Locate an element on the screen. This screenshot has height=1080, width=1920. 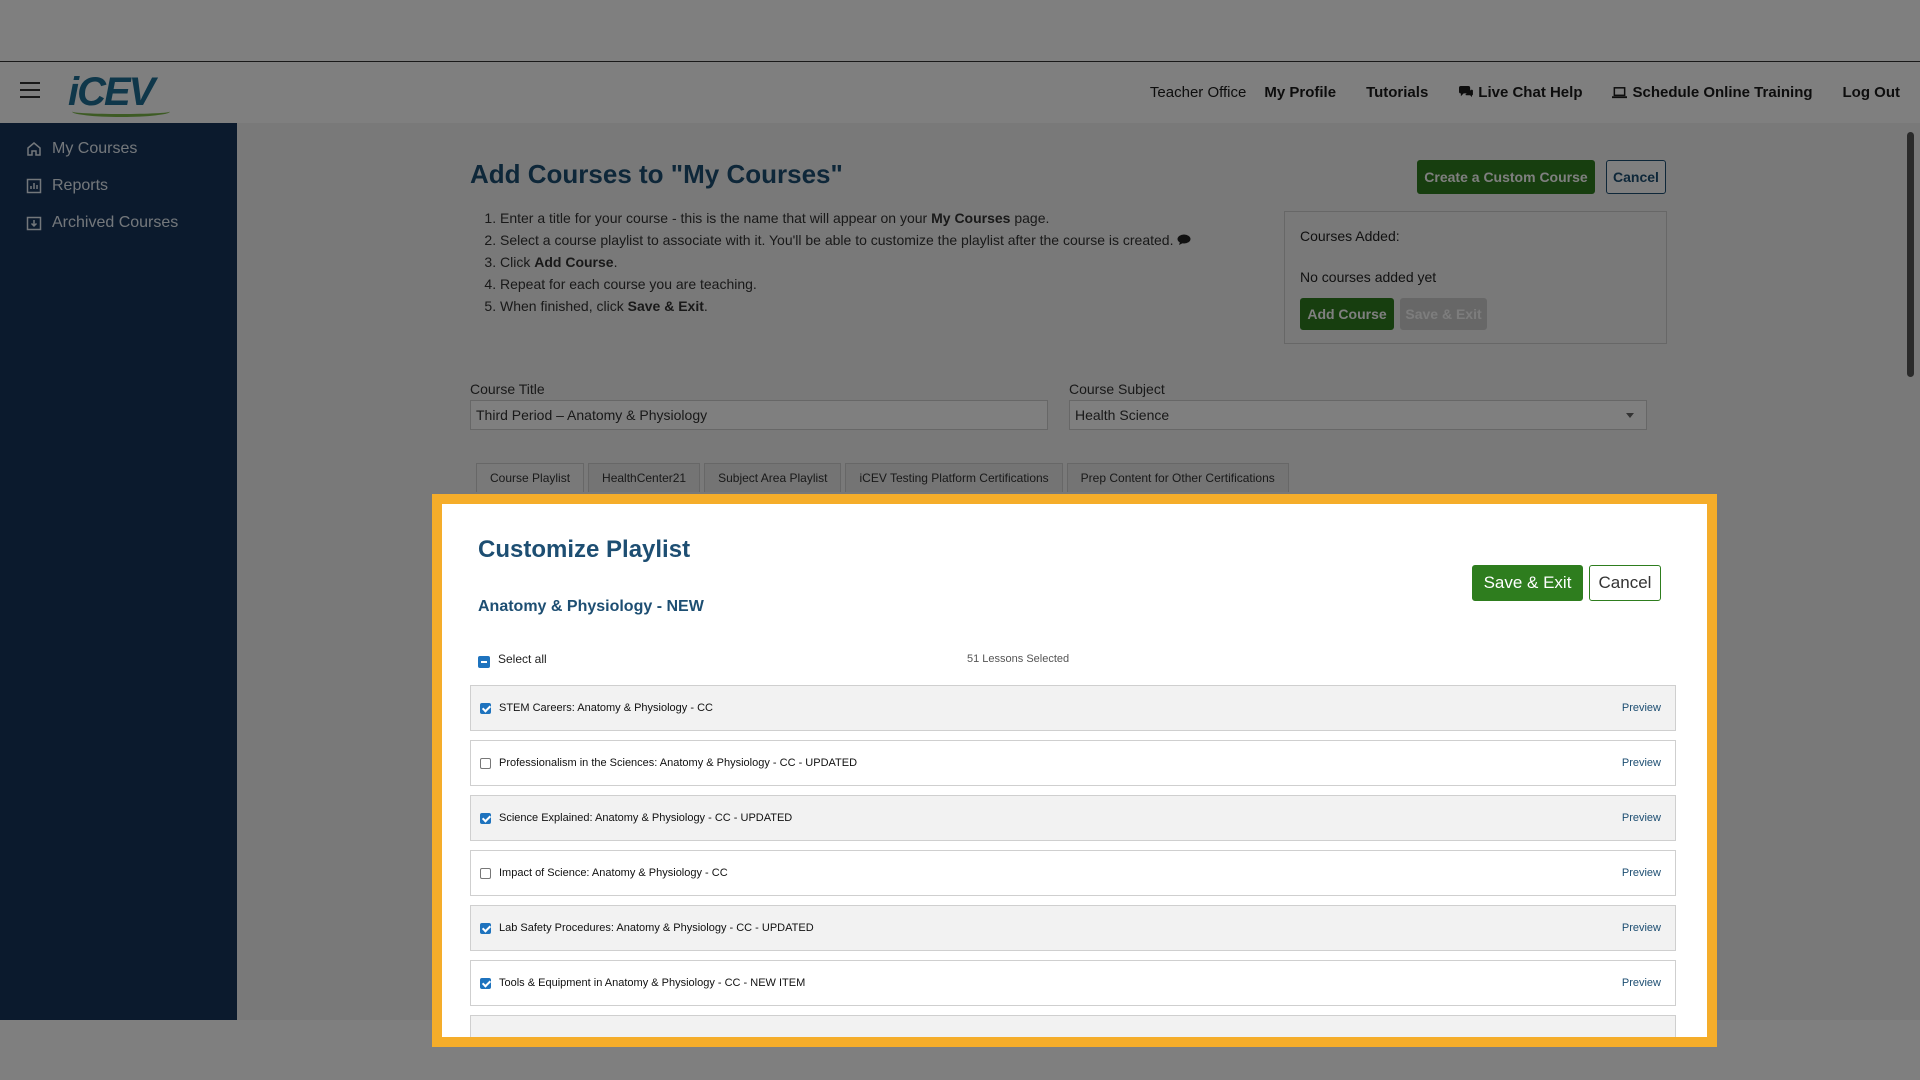
playlist-name: Anatomy & Physiology - NEW is located at coordinates (591, 606).